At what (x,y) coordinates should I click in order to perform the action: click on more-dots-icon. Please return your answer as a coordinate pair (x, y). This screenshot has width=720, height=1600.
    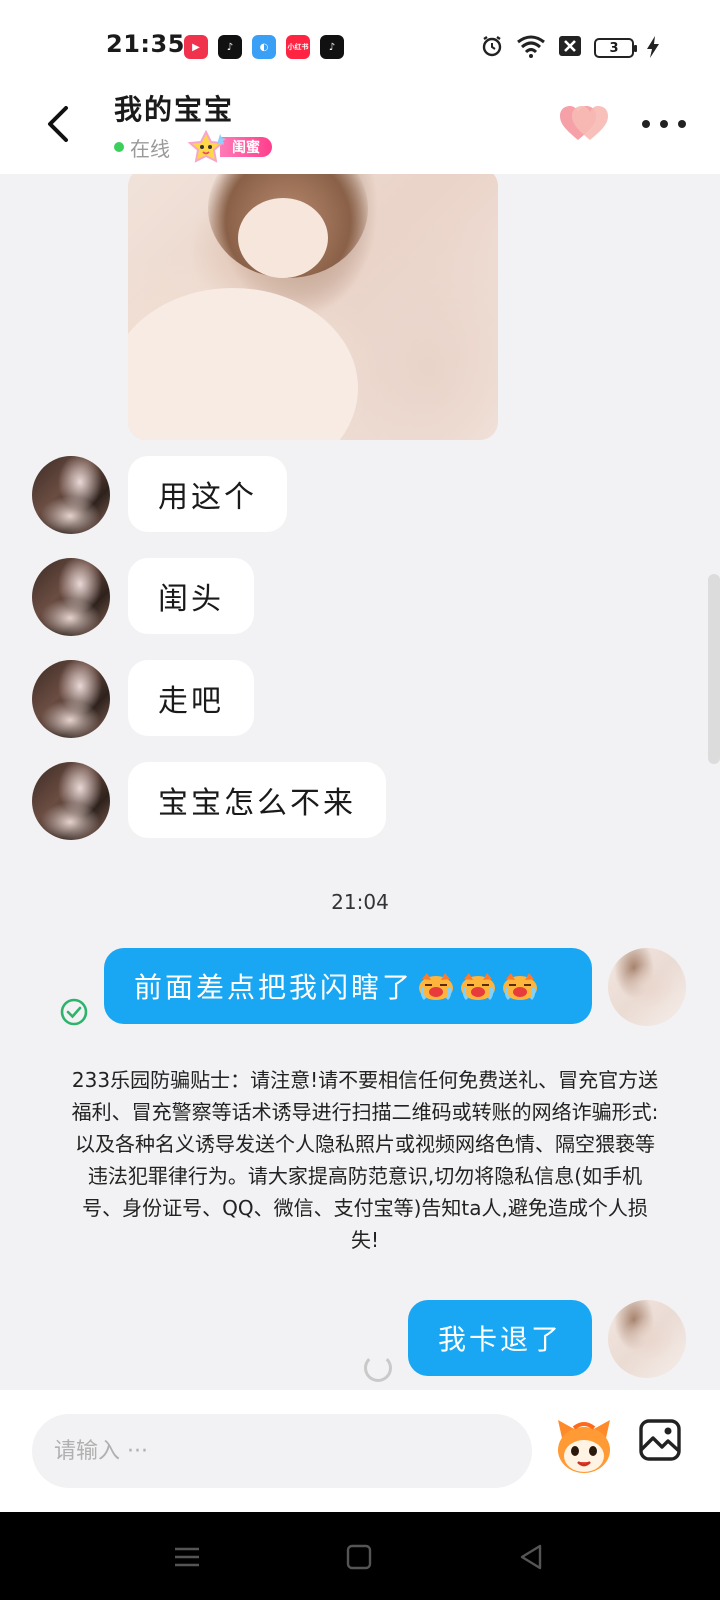
    Looking at the image, I should click on (646, 124).